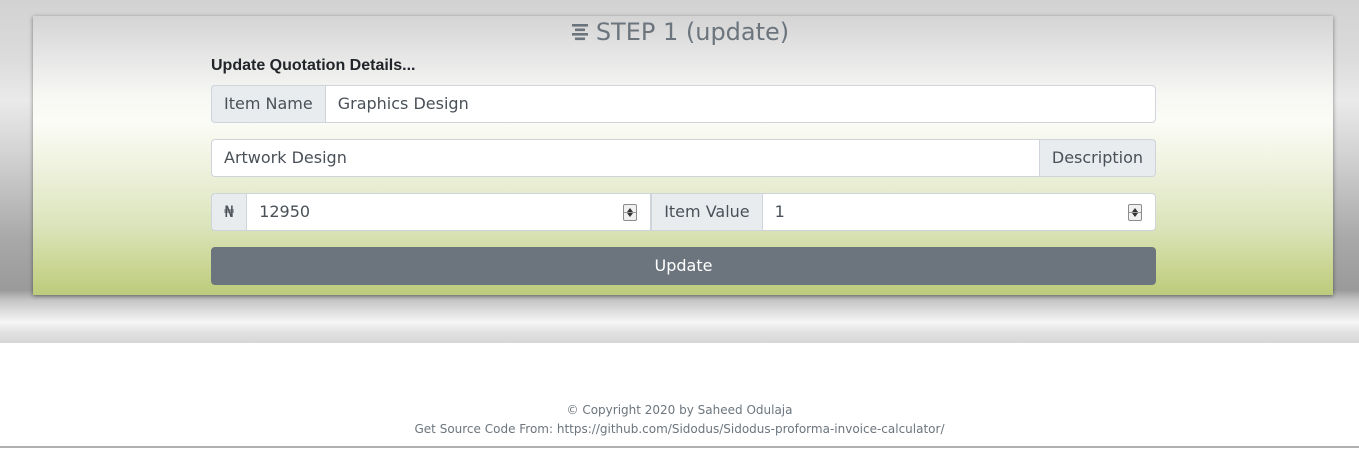 This screenshot has height=455, width=1359. I want to click on currency-symbol: ₦, so click(229, 212).